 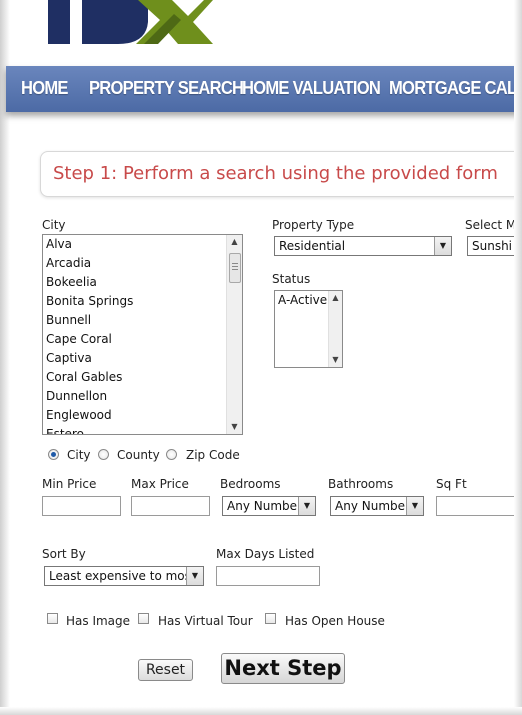 What do you see at coordinates (142, 396) in the screenshot?
I see `city-option: Dunnellon` at bounding box center [142, 396].